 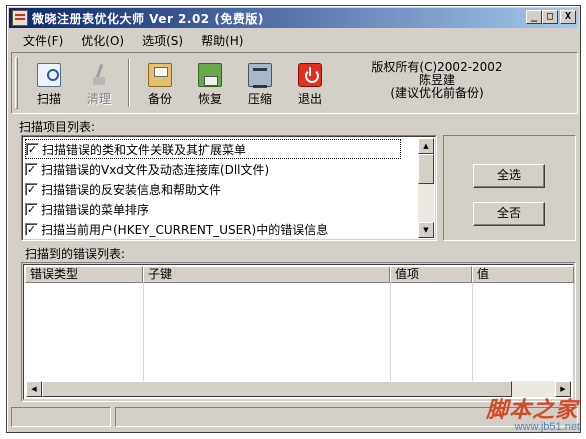 What do you see at coordinates (437, 93) in the screenshot?
I see `backup-advice: (建议优化前备份)` at bounding box center [437, 93].